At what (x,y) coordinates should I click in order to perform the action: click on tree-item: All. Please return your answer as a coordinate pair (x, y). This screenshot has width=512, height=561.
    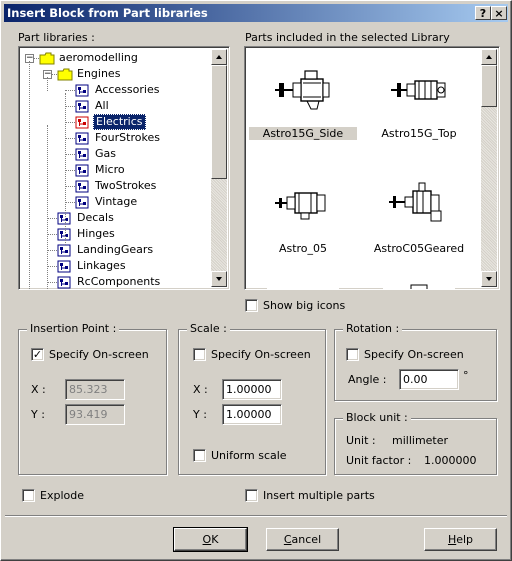
    Looking at the image, I should click on (114, 106).